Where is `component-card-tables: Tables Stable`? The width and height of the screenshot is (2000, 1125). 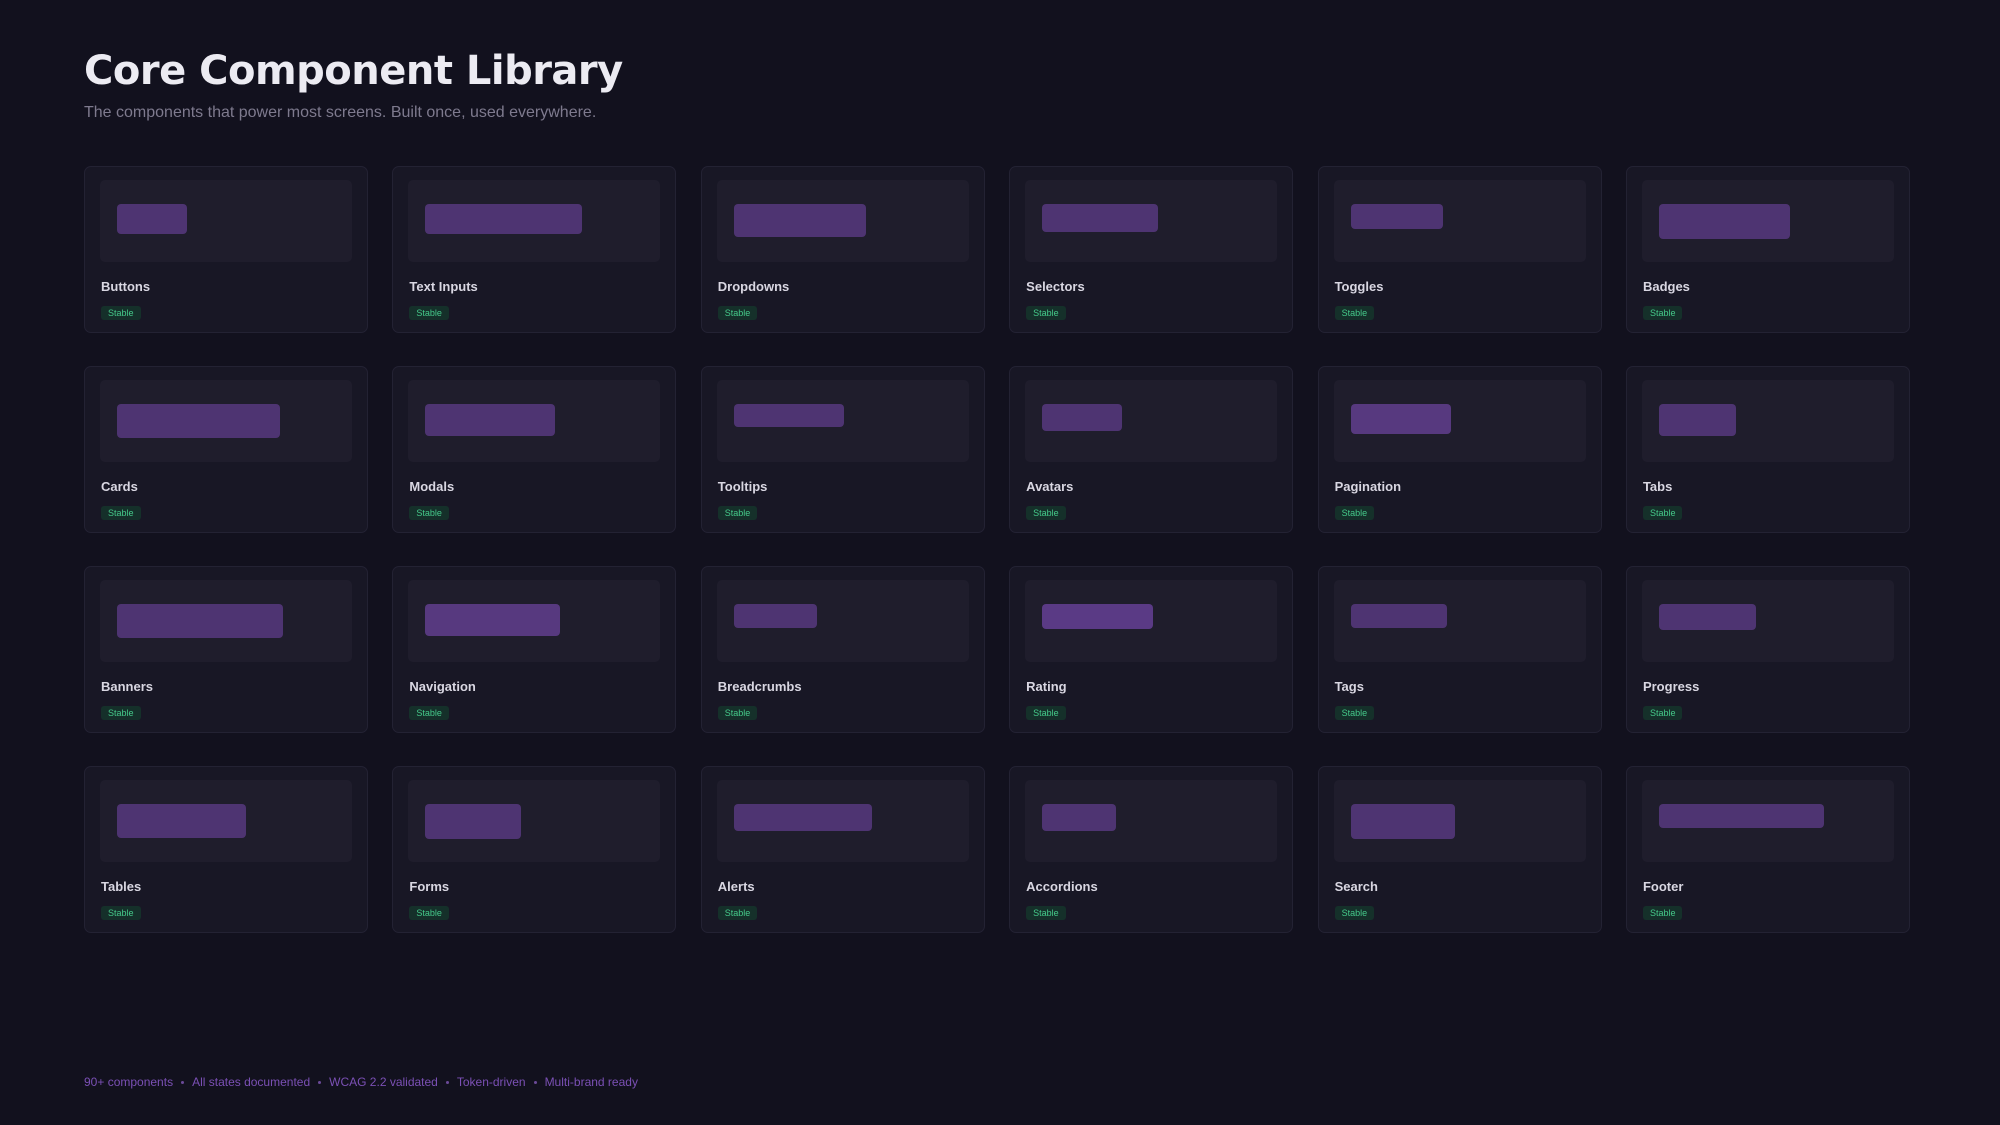
component-card-tables: Tables Stable is located at coordinates (226, 849).